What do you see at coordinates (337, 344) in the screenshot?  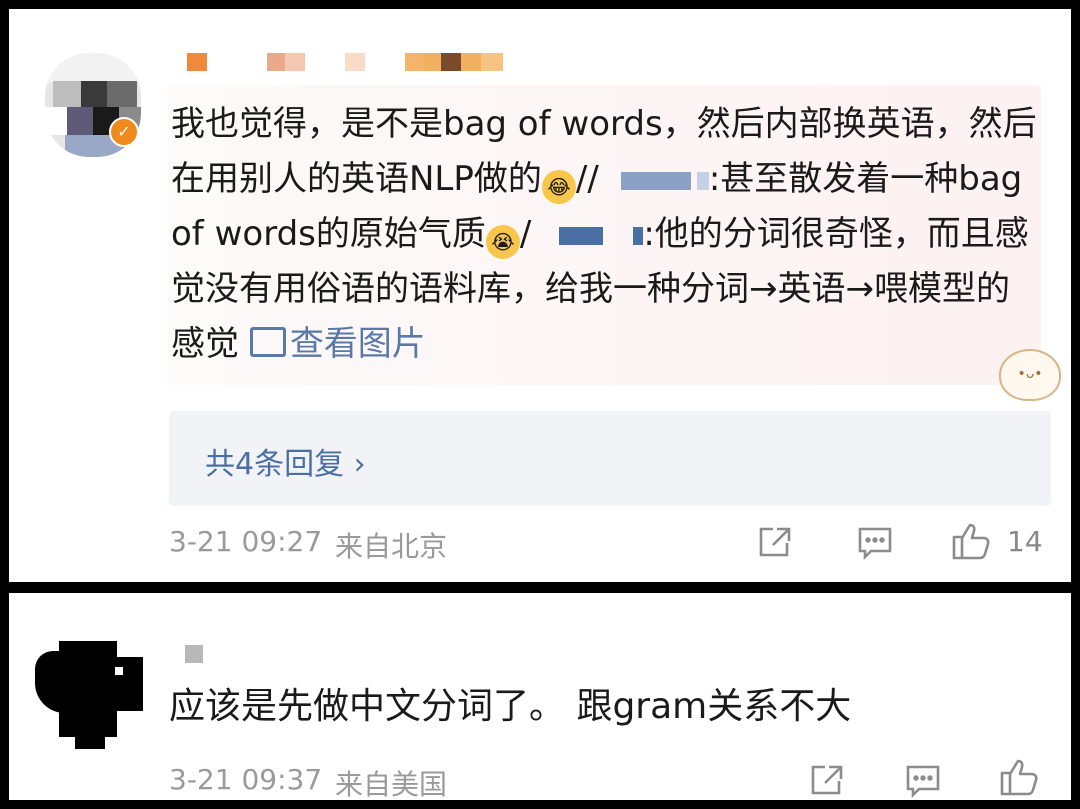 I see `view-image-link: 查看图片` at bounding box center [337, 344].